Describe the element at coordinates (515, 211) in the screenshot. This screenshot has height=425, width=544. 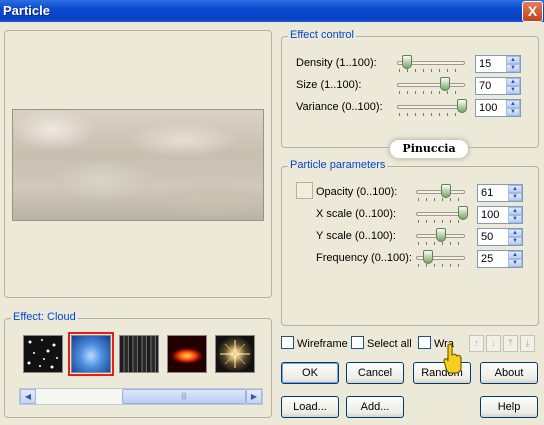
I see `x-scale-up-arrow-icon: ▲` at that location.